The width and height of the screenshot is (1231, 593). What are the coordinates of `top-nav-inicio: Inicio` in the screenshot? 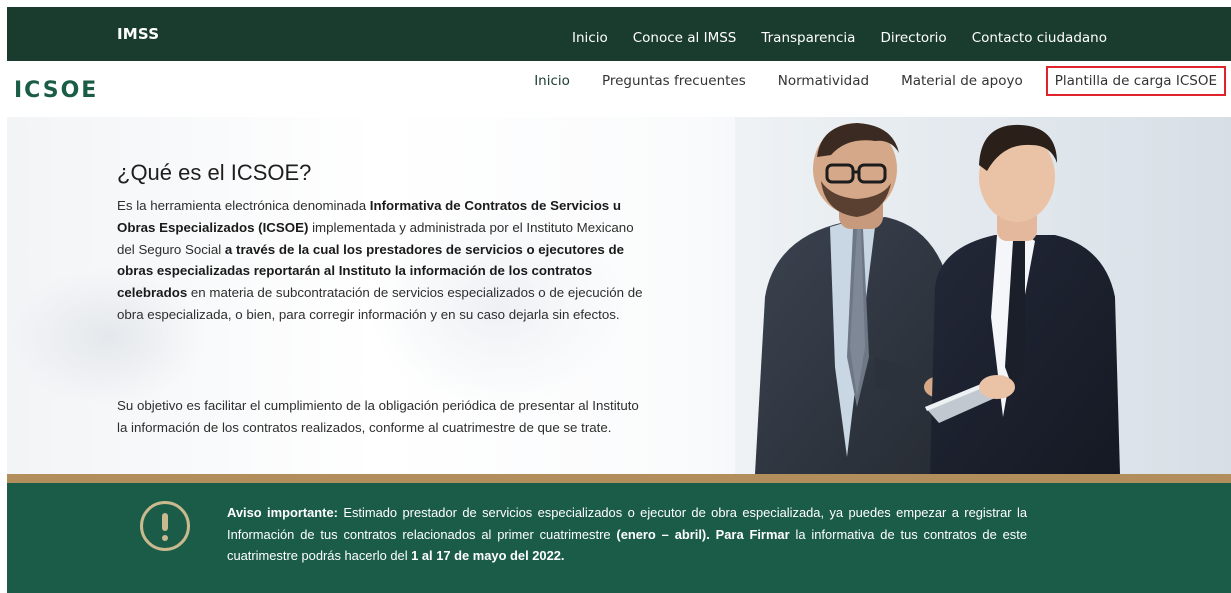 It's located at (590, 38).